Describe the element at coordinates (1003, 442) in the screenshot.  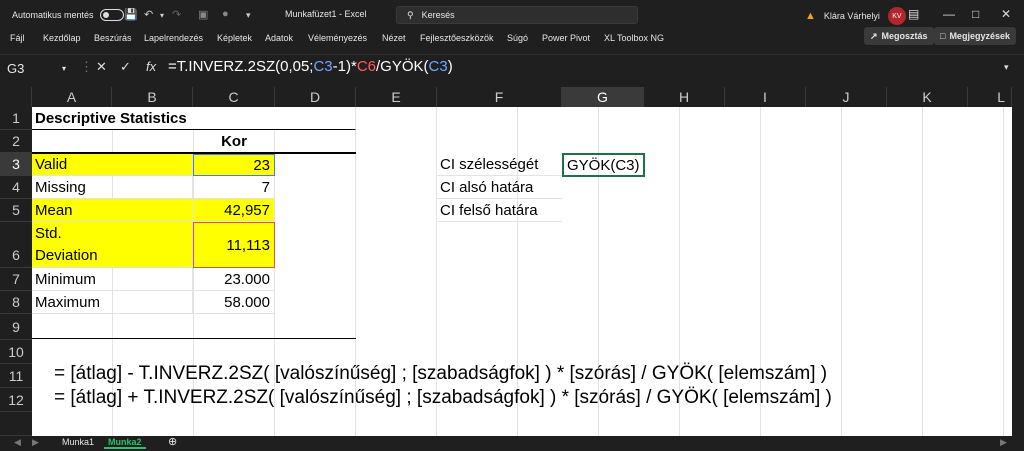
I see `scroll-right-icon: ▶` at that location.